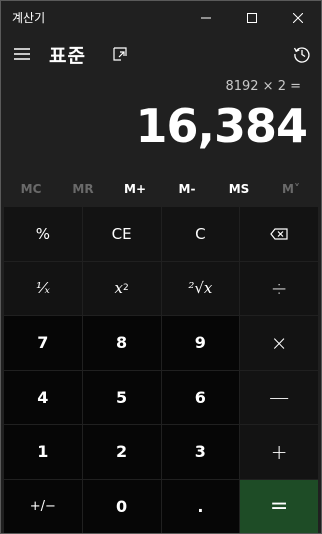 The height and width of the screenshot is (534, 322). Describe the element at coordinates (43, 288) in the screenshot. I see `reciprocal-button: ¹⁄ₓ` at that location.